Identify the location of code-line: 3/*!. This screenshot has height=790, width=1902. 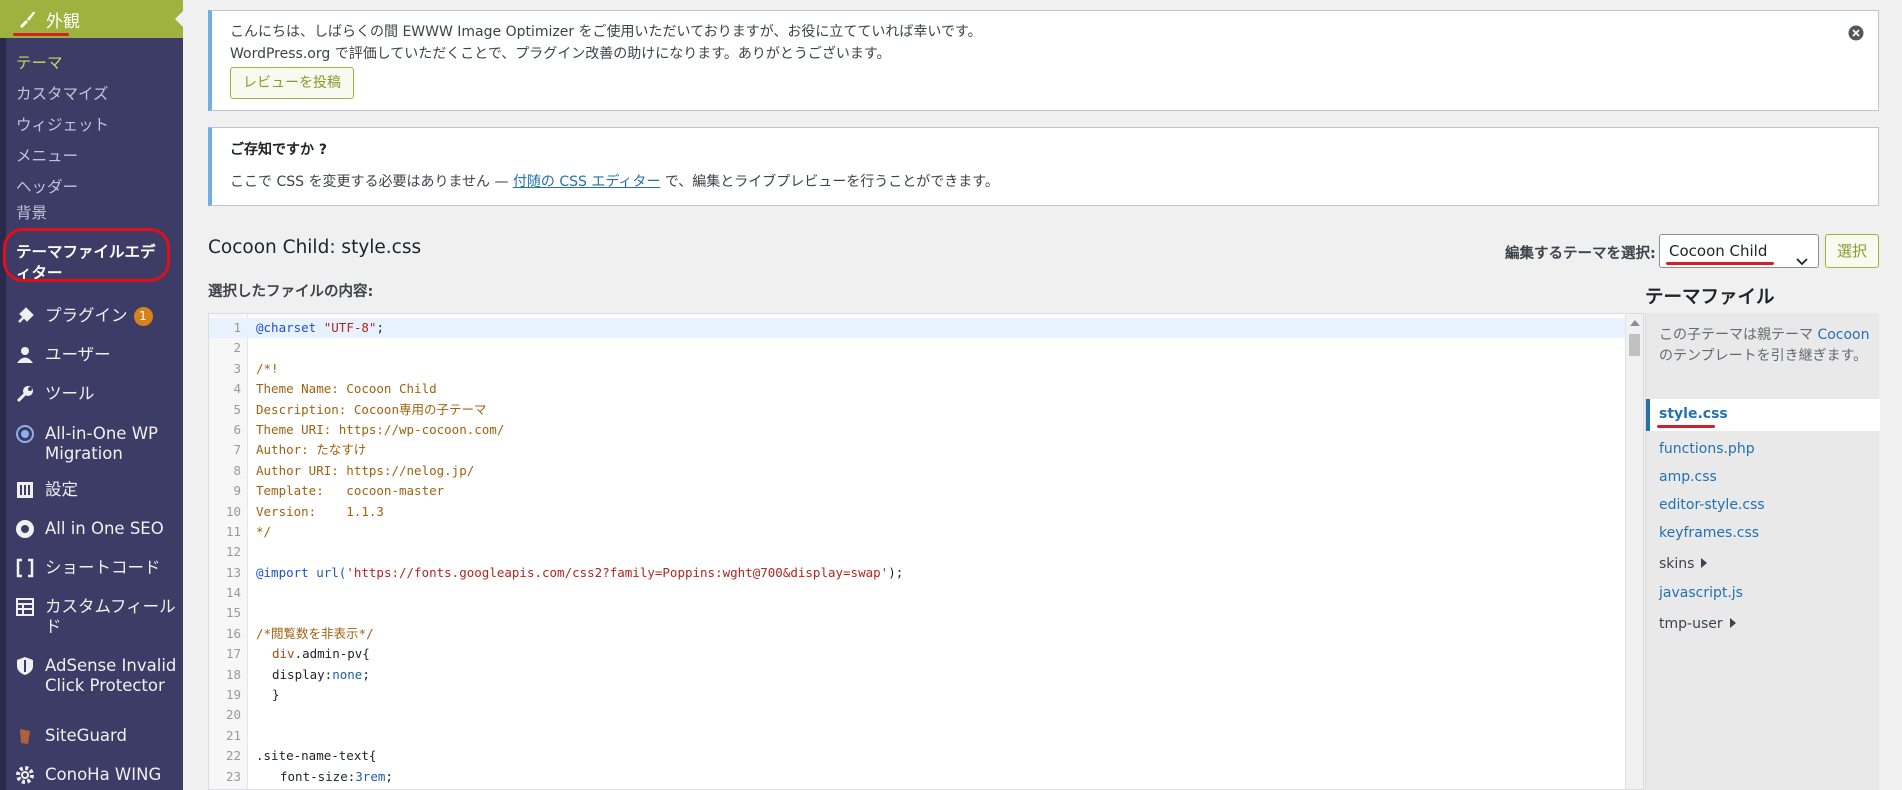
(926, 369).